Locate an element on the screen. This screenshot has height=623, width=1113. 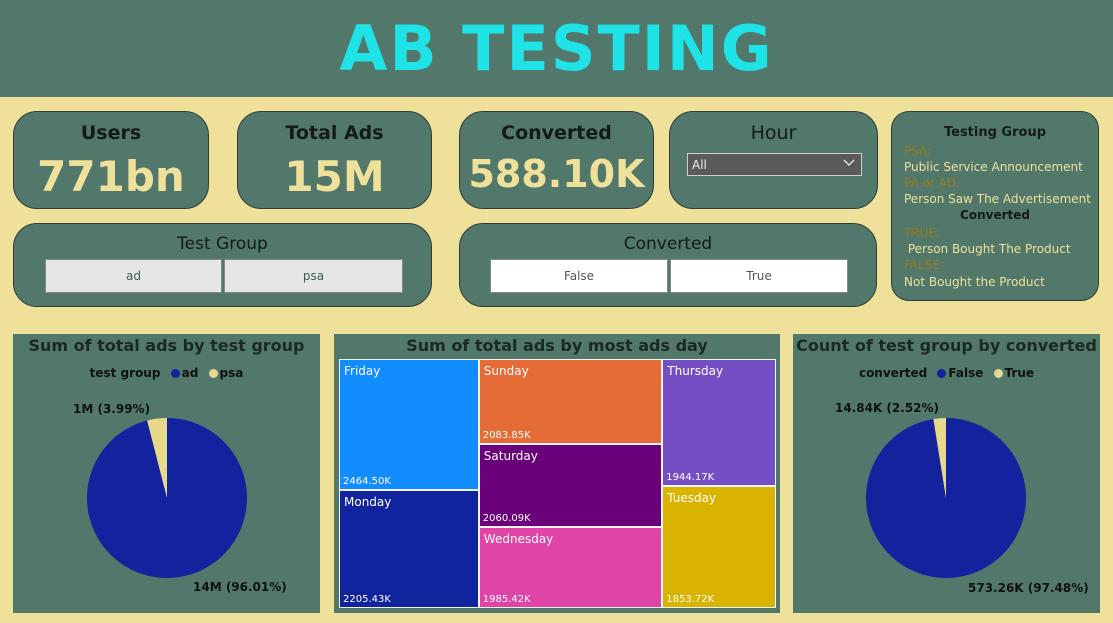
users-card: Users 771bn is located at coordinates (111, 160).